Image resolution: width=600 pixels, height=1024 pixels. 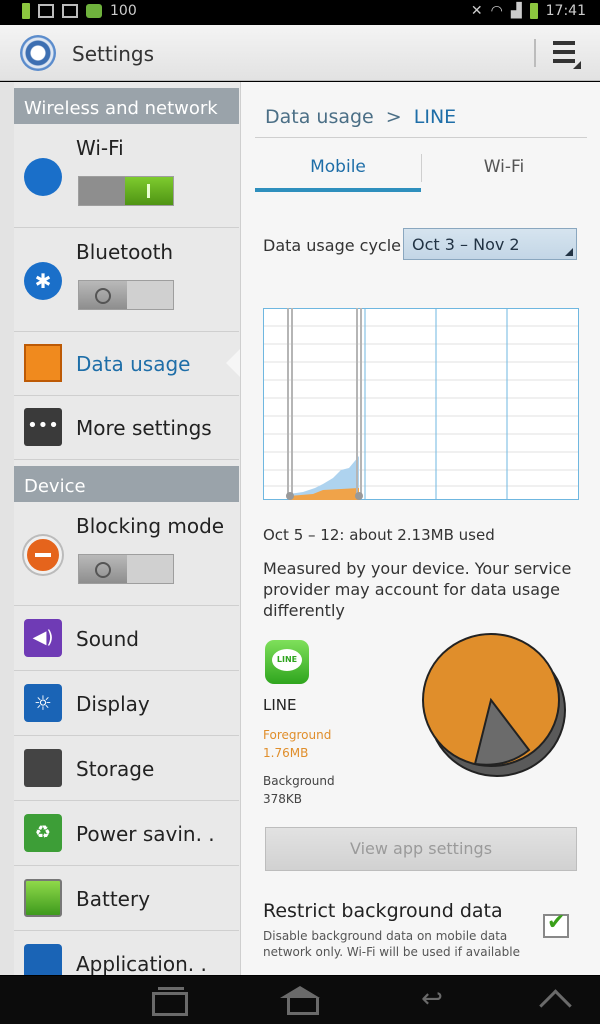 What do you see at coordinates (26, 11) in the screenshot?
I see `battery-charging-icon` at bounding box center [26, 11].